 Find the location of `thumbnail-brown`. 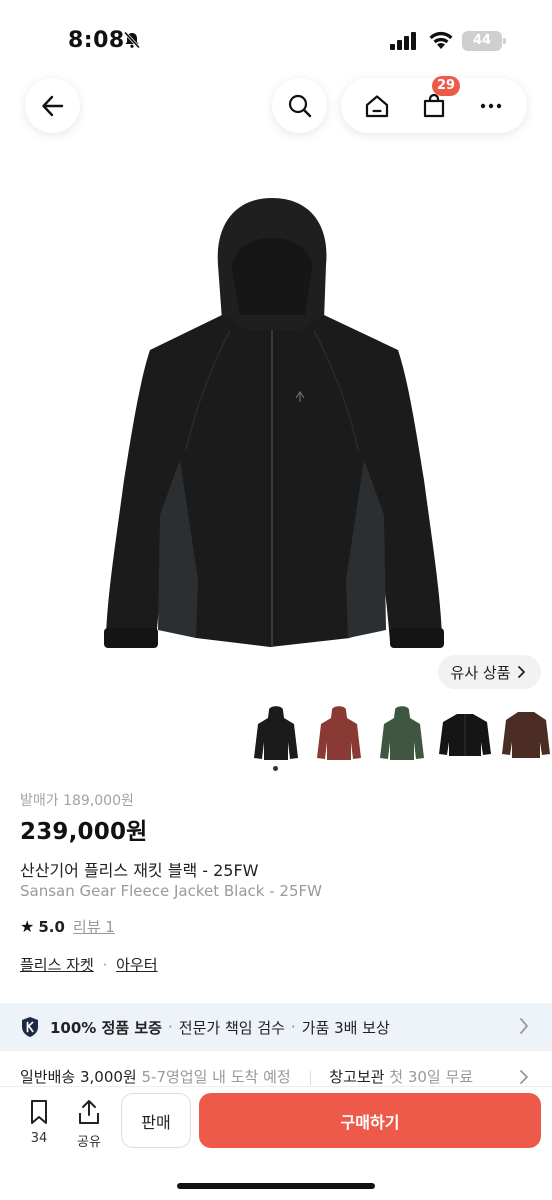

thumbnail-brown is located at coordinates (526, 734).